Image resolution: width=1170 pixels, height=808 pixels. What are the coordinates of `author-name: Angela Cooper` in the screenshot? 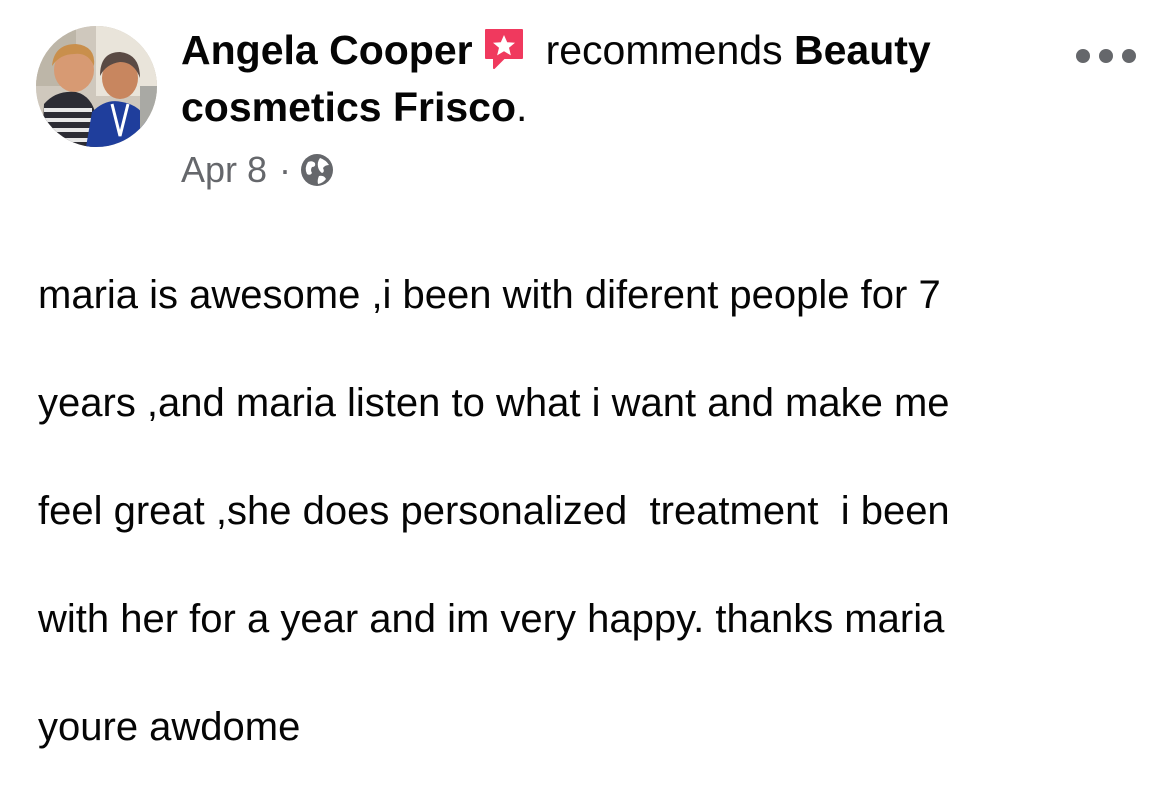 It's located at (327, 50).